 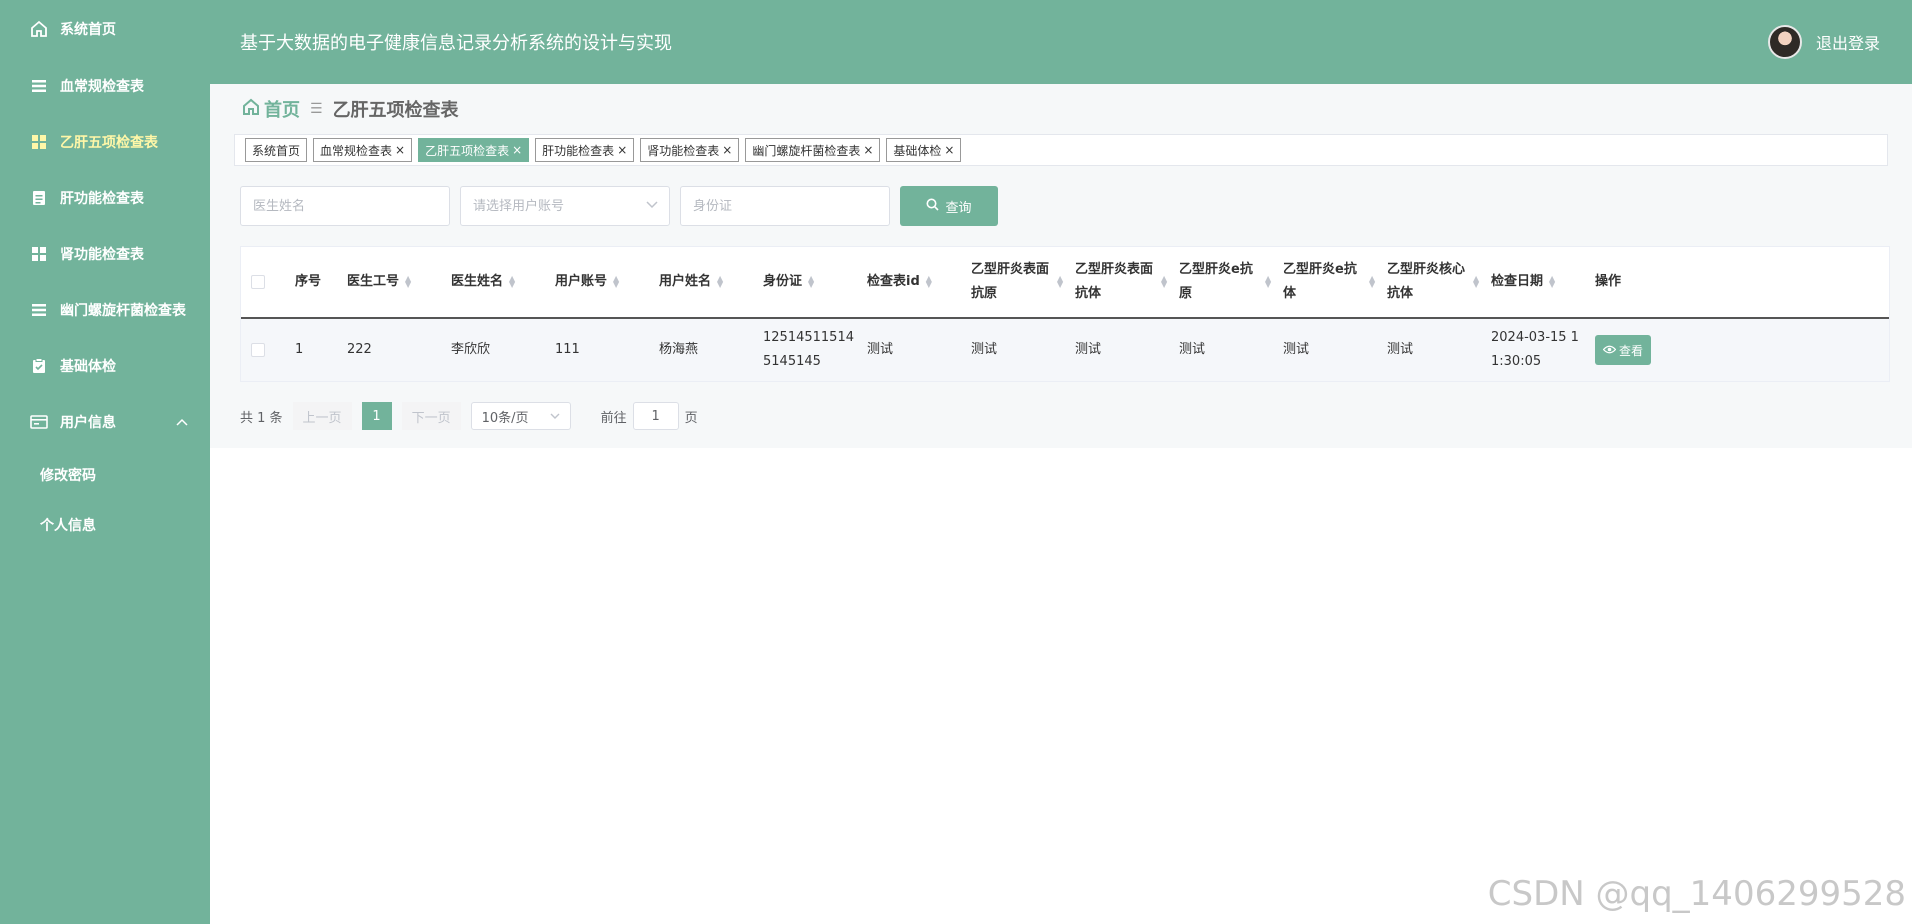 I want to click on card-icon, so click(x=39, y=422).